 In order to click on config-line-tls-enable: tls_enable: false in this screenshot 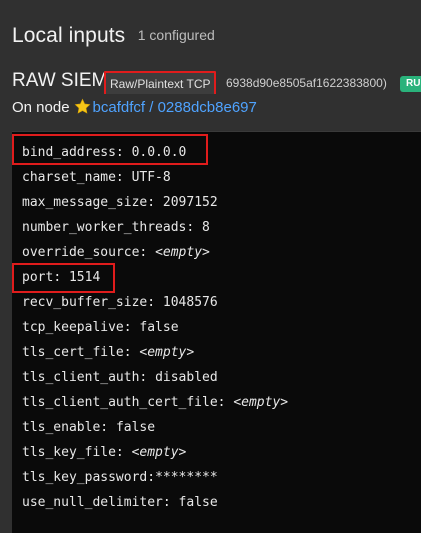, I will do `click(88, 428)`.